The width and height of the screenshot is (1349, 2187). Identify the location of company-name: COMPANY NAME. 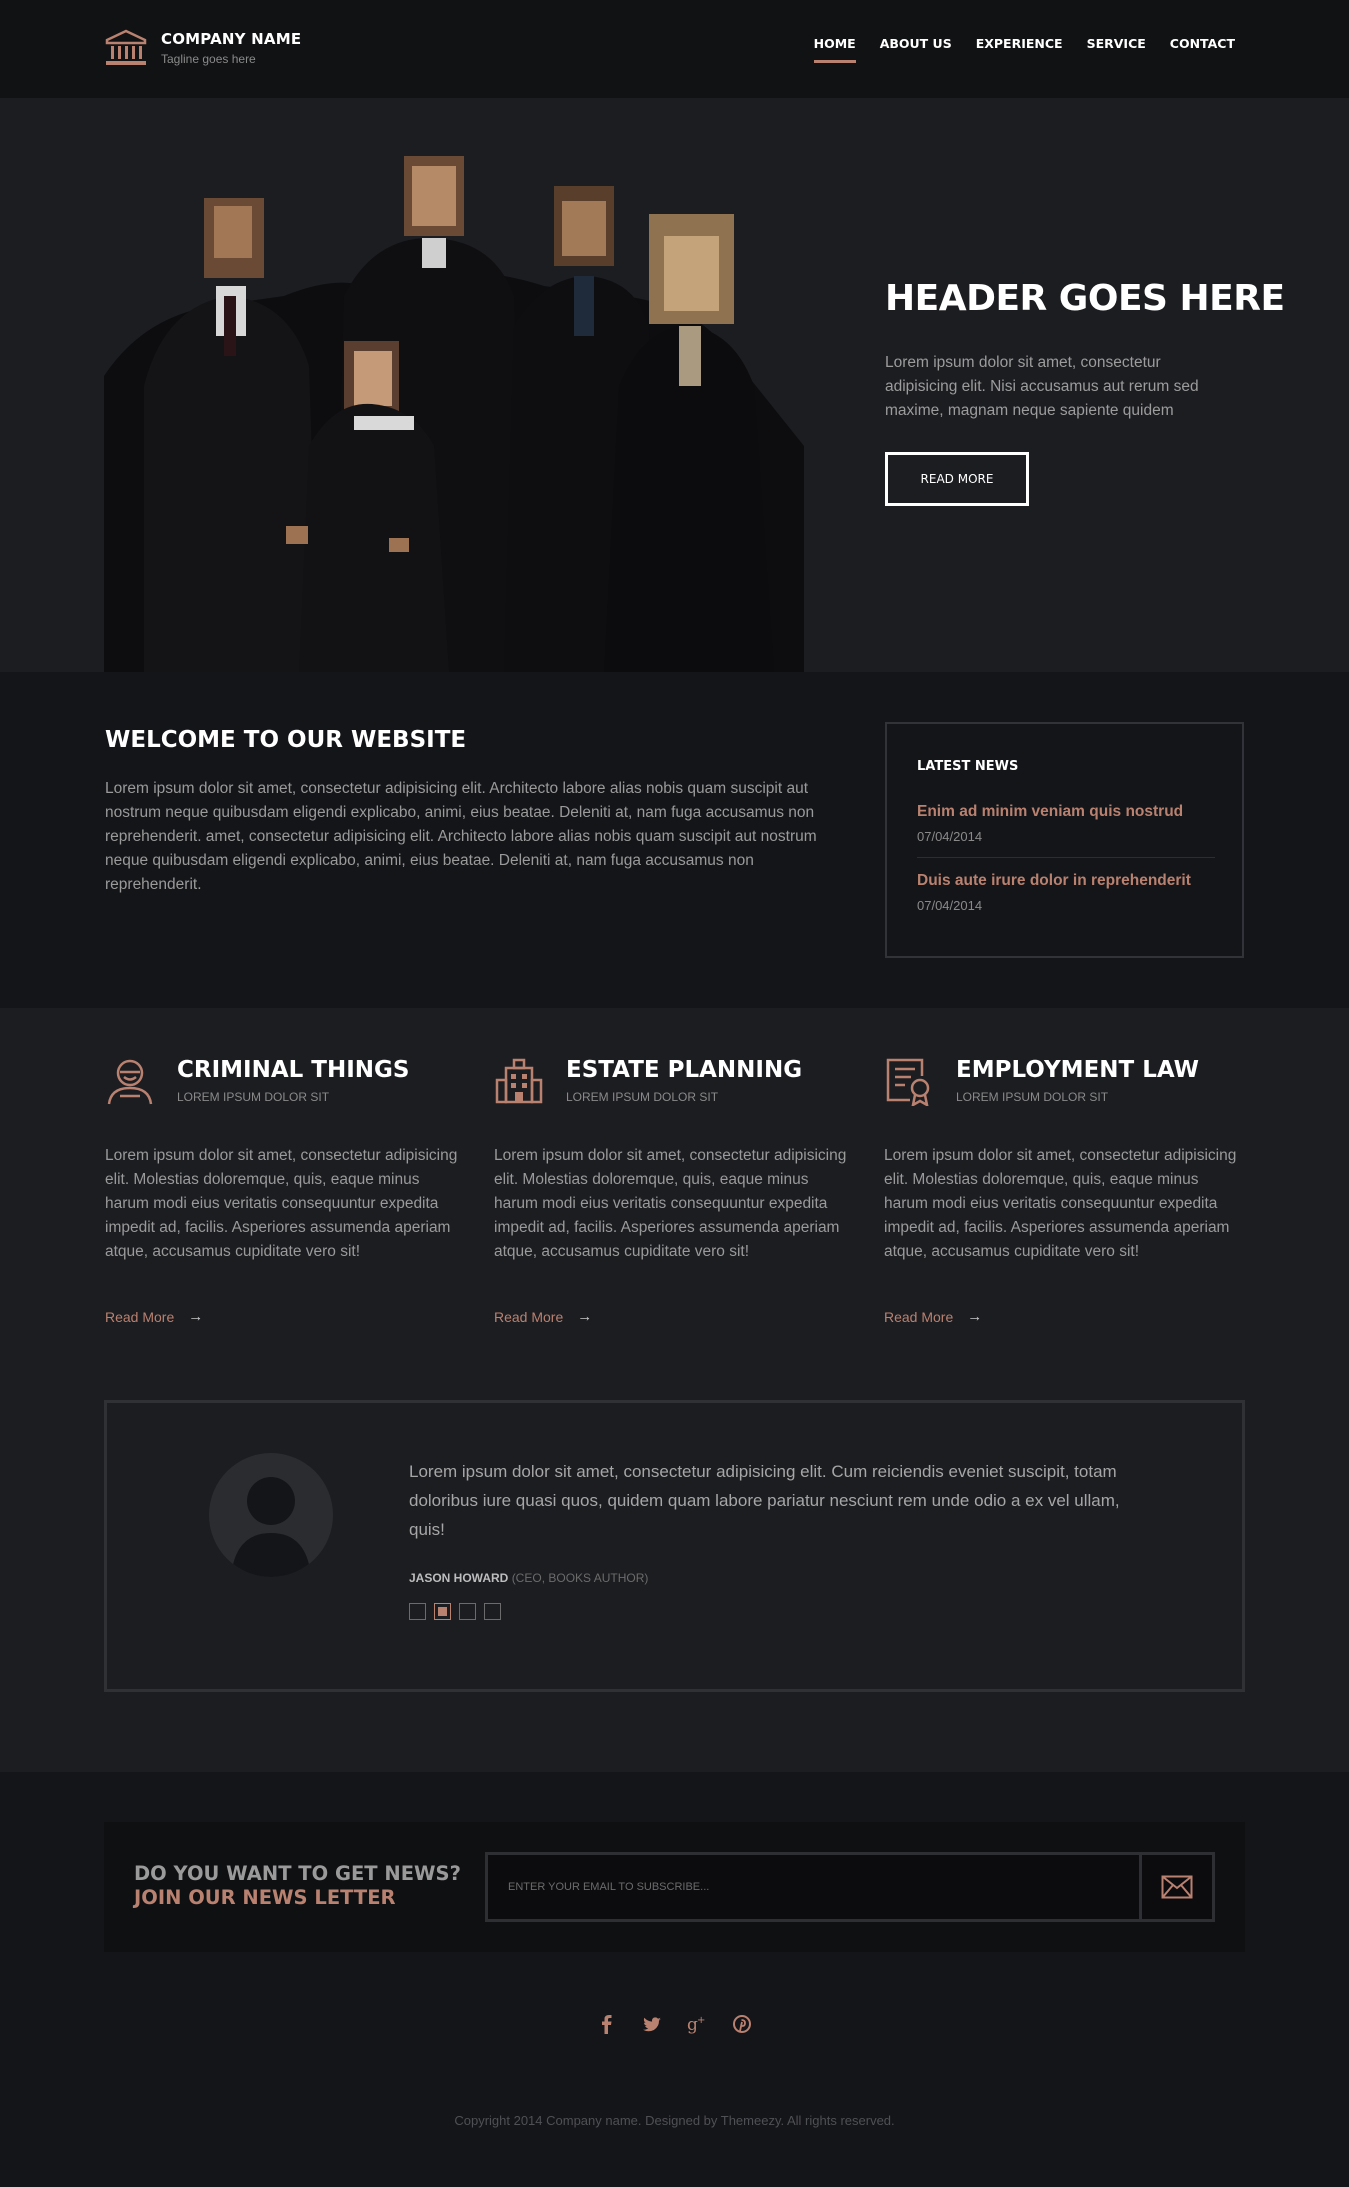
(231, 39).